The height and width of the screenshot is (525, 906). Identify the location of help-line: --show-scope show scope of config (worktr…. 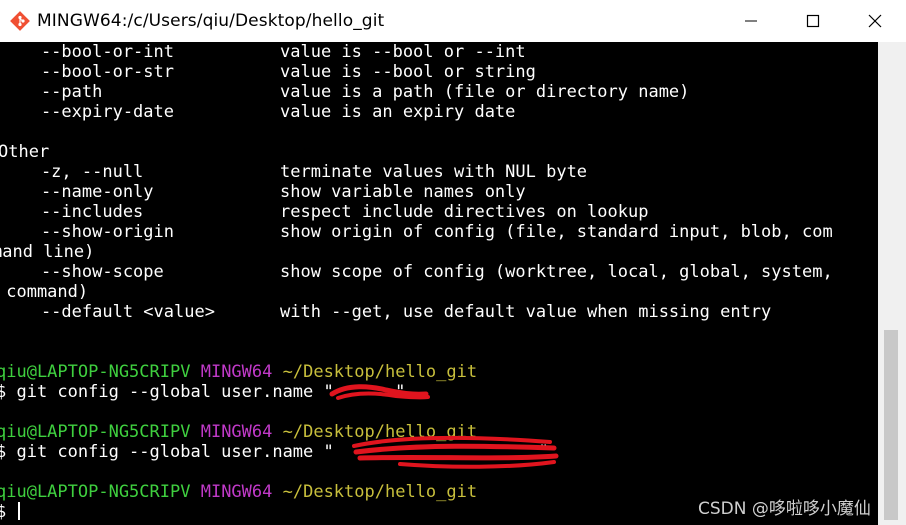
(416, 272).